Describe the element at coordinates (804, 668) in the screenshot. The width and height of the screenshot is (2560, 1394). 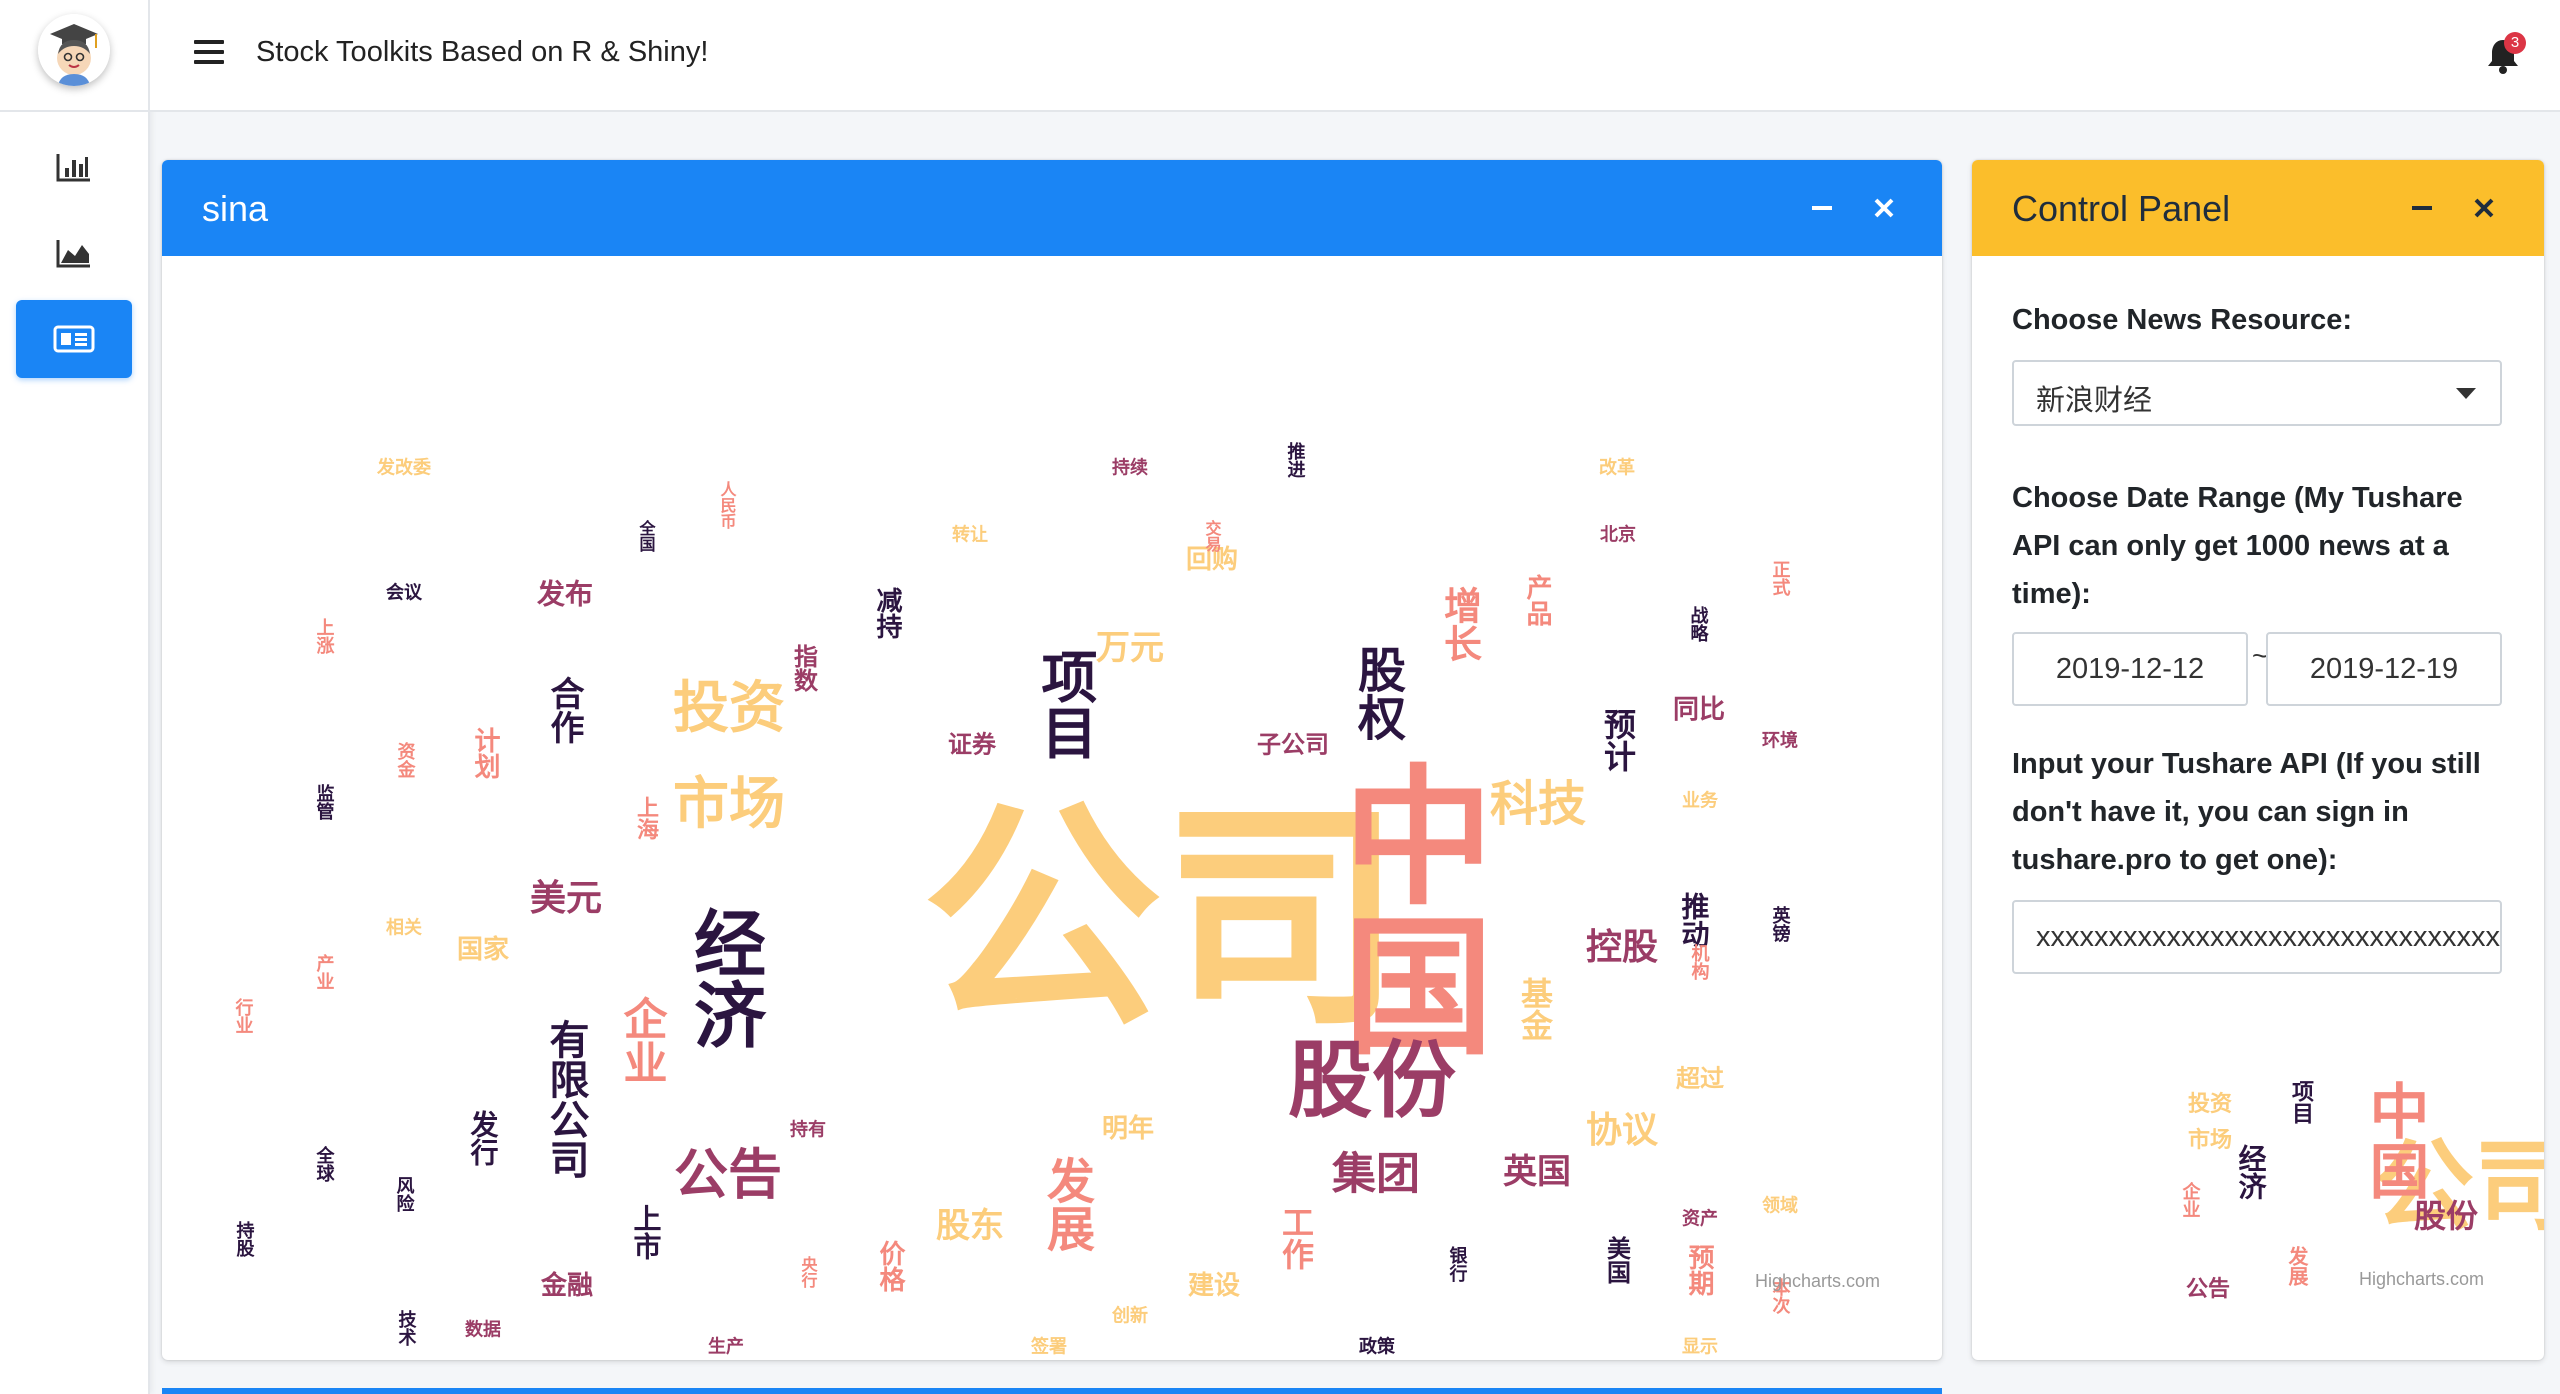
I see `wordcloud-word: 指数` at that location.